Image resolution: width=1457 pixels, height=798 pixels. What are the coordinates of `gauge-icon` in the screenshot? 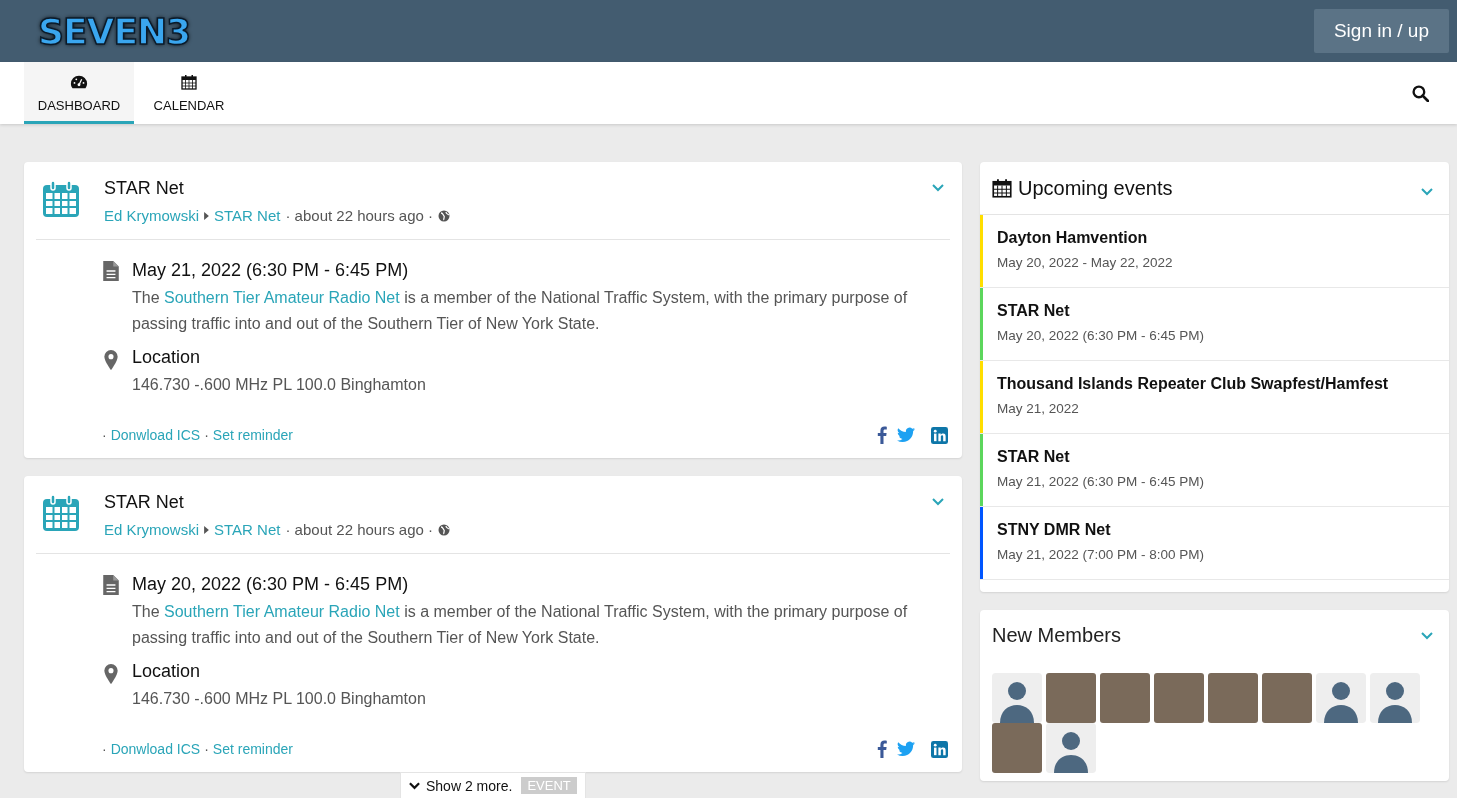 It's located at (79, 81).